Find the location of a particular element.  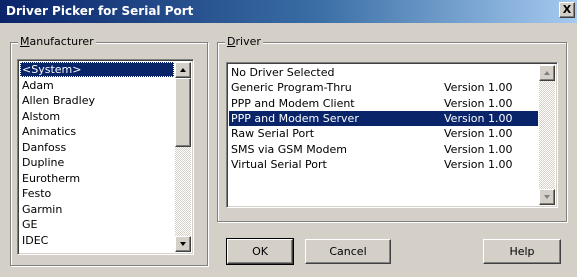

manufacturer-list-item: Danfoss is located at coordinates (97, 147).